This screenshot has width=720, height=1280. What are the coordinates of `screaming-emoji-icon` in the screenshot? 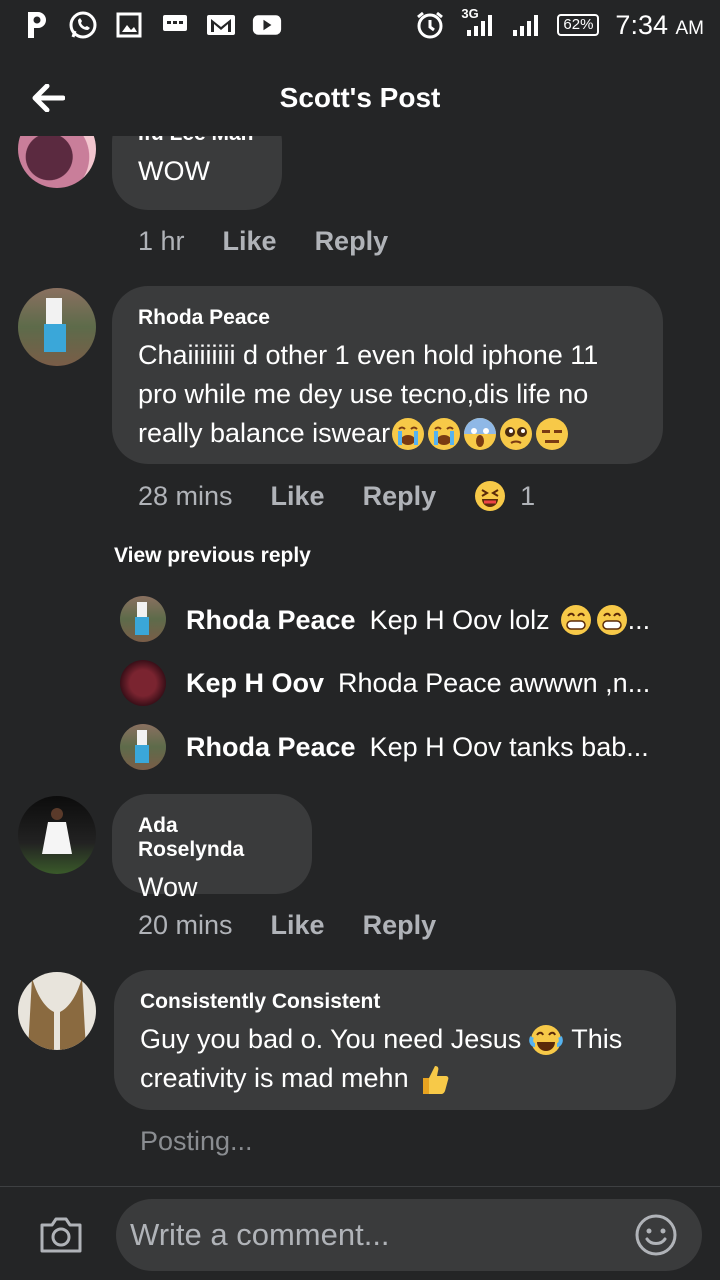 It's located at (480, 433).